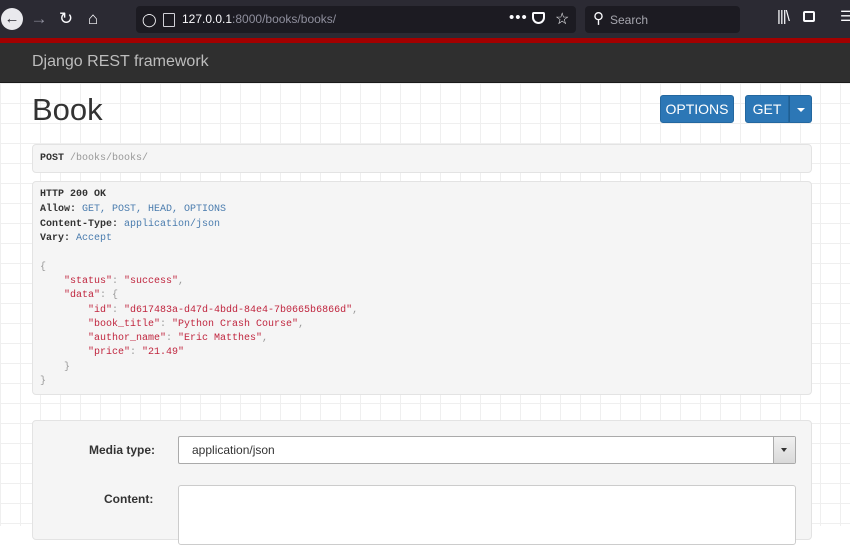  What do you see at coordinates (284, 19) in the screenshot?
I see `url-path: :8000/books/books/` at bounding box center [284, 19].